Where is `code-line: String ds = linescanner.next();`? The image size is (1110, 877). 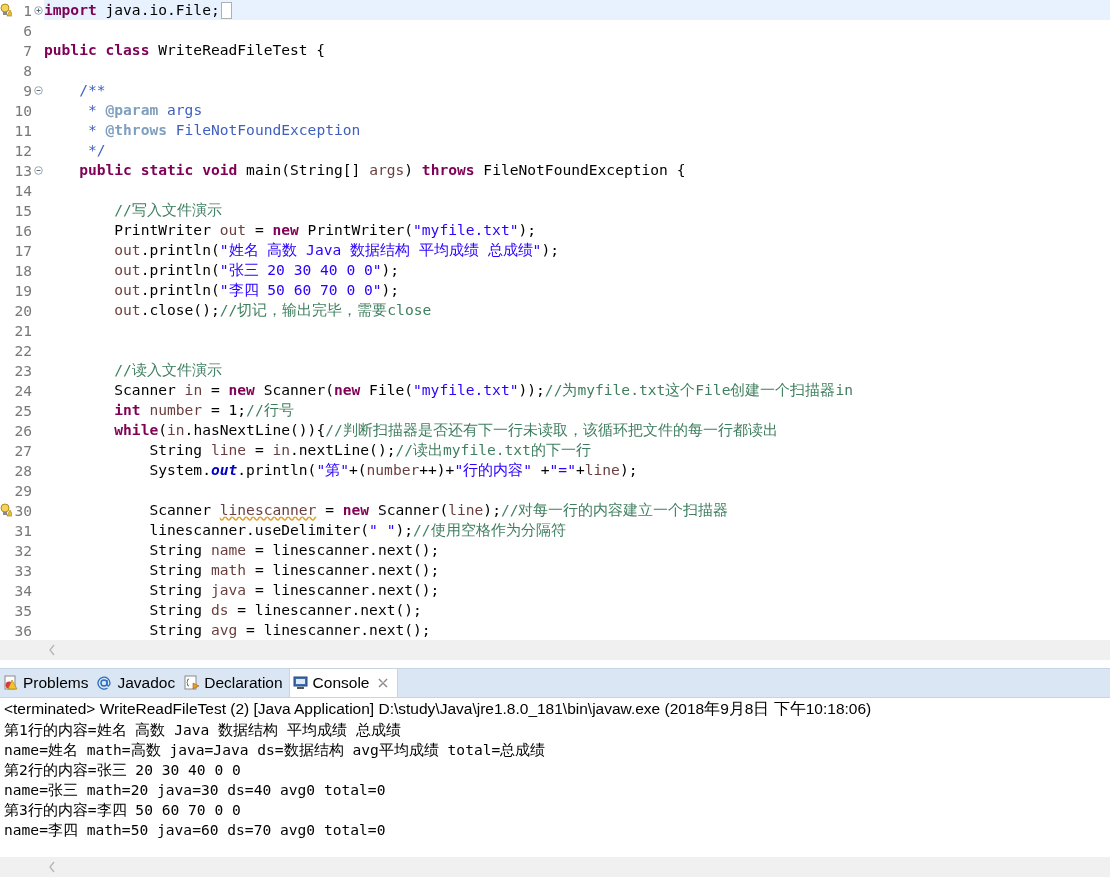 code-line: String ds = linescanner.next(); is located at coordinates (285, 610).